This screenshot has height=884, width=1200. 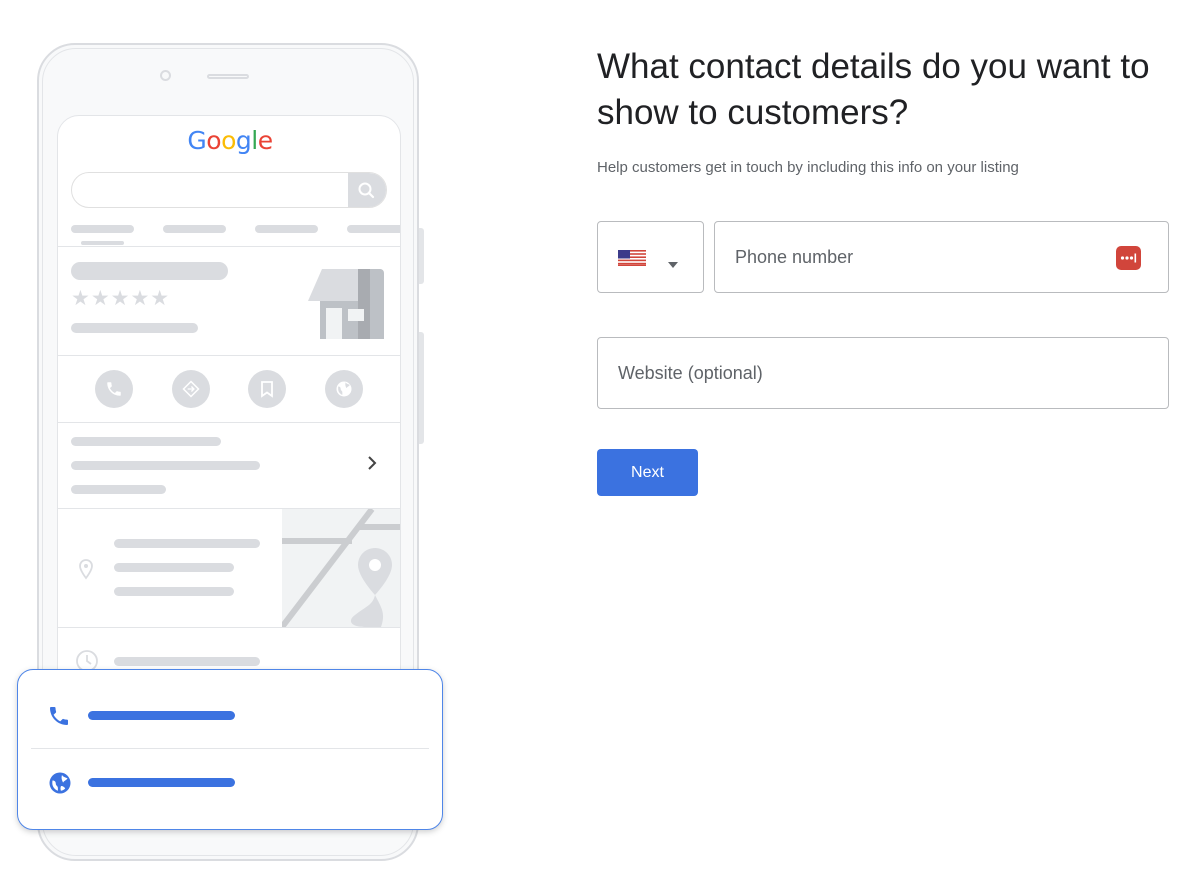 What do you see at coordinates (372, 465) in the screenshot?
I see `chevron-right-icon` at bounding box center [372, 465].